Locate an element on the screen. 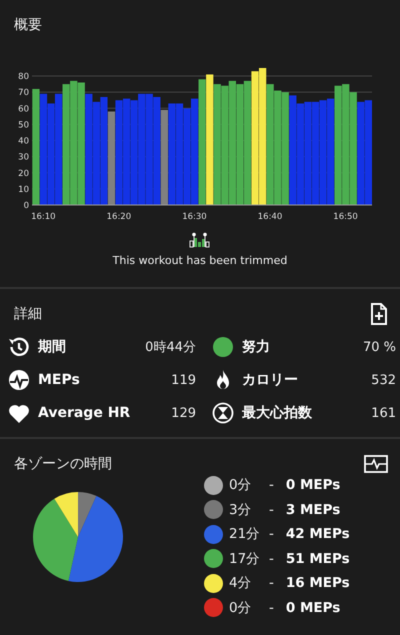 This screenshot has width=400, height=635. axis-label: 16:20 is located at coordinates (119, 217).